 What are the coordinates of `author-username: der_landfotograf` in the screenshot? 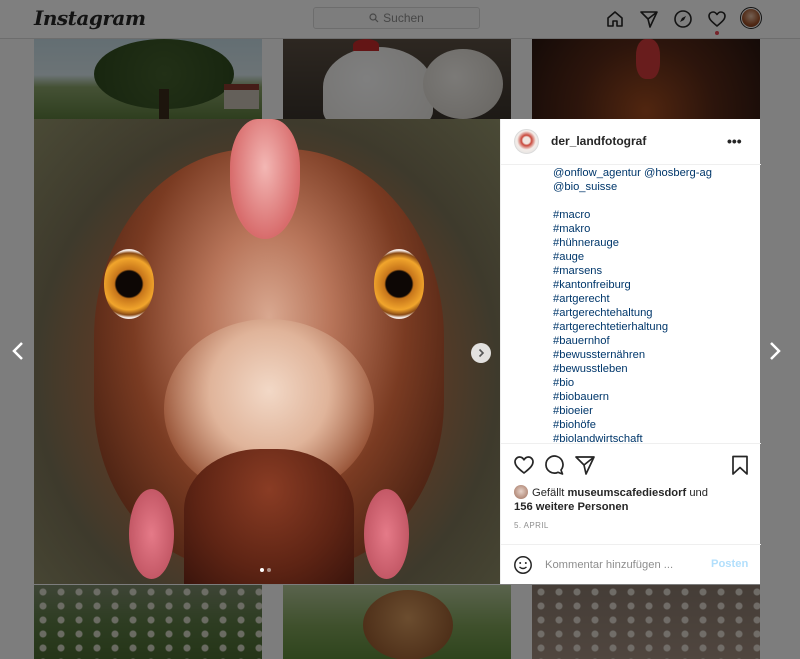 It's located at (598, 141).